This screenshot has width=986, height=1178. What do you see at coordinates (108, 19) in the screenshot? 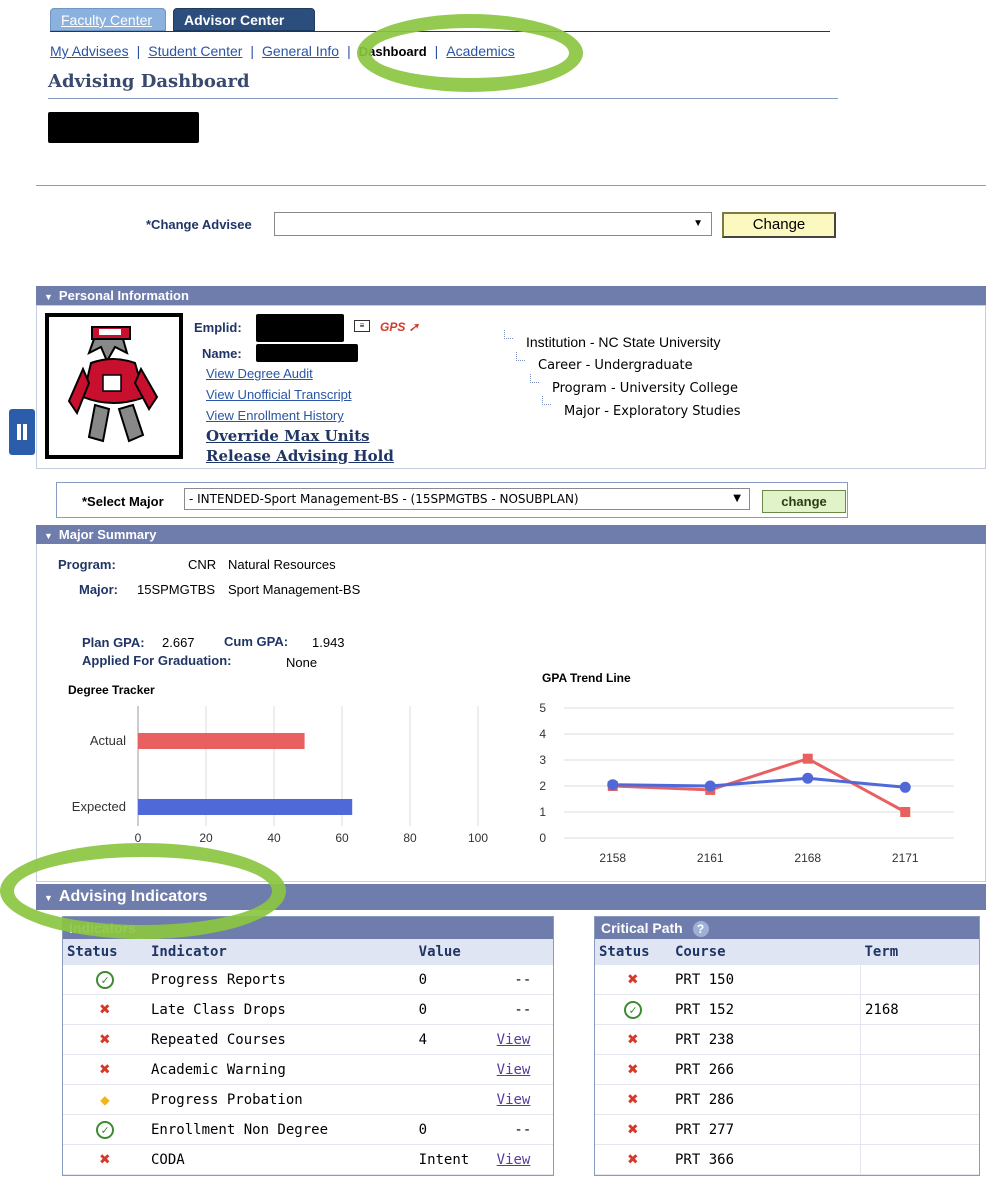
I see `tab-faculty-center: Faculty Center` at bounding box center [108, 19].